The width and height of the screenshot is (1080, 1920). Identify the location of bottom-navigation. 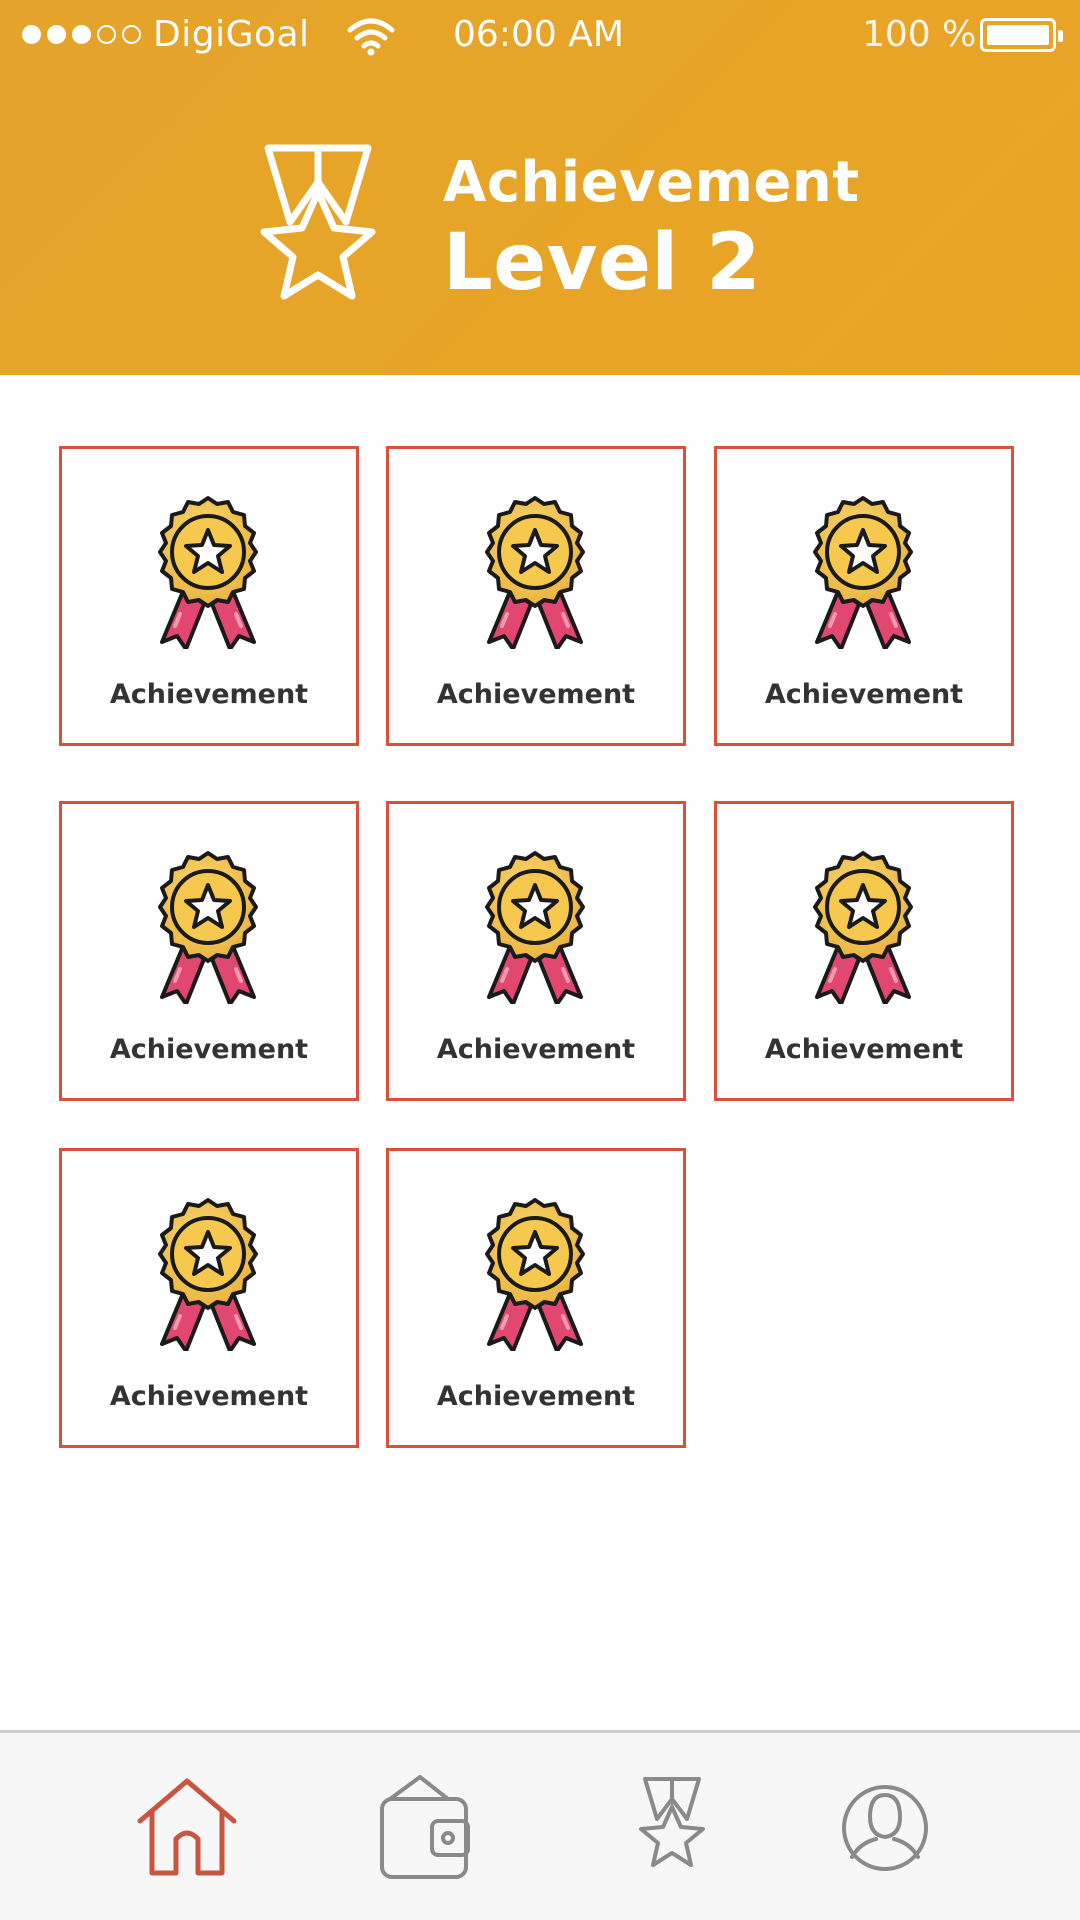
(540, 1825).